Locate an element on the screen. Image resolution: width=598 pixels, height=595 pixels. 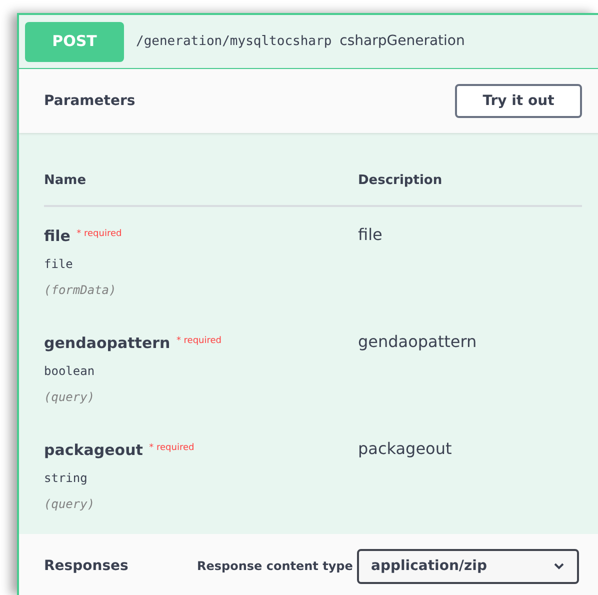
parameter-type: boolean is located at coordinates (69, 371).